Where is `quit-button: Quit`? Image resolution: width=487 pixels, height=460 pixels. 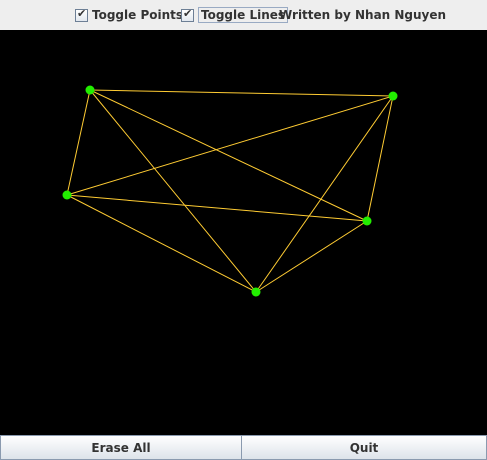 quit-button: Quit is located at coordinates (364, 447).